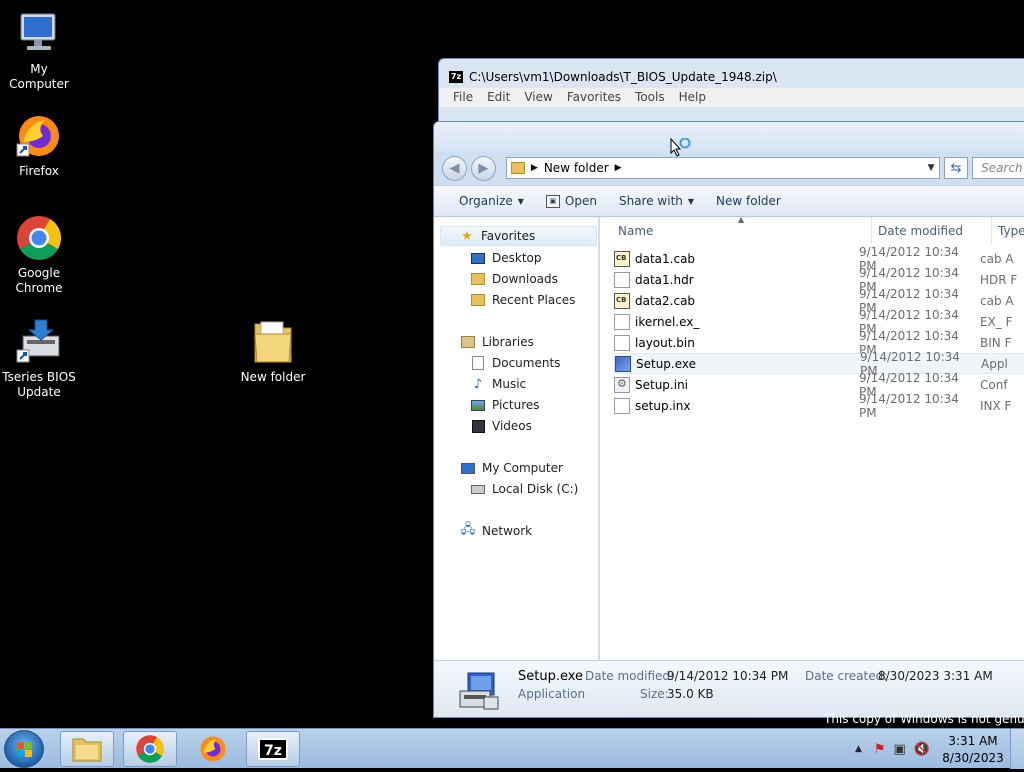 The width and height of the screenshot is (1024, 772). I want to click on forward-arrow-icon: ▶, so click(483, 168).